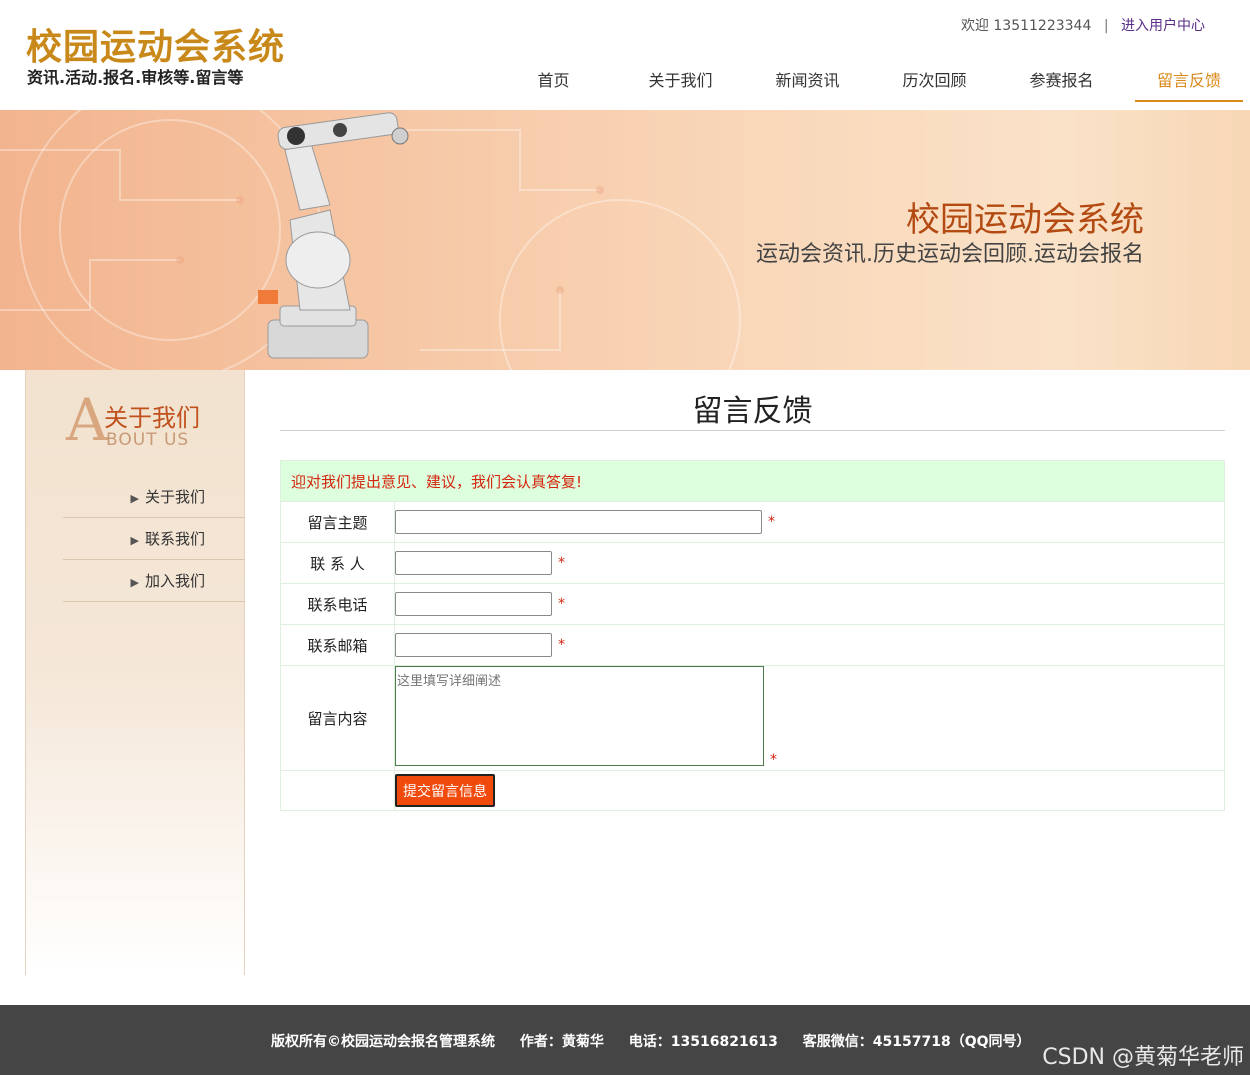  What do you see at coordinates (809, 718) in the screenshot?
I see `content-field-cell: *` at bounding box center [809, 718].